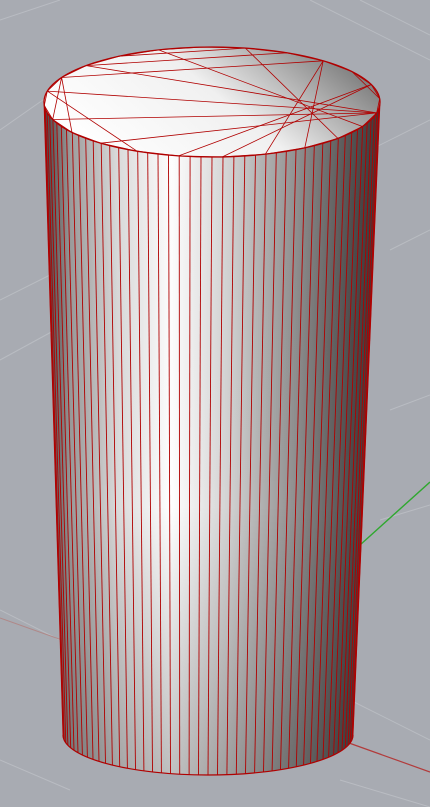  Describe the element at coordinates (31, 629) in the screenshot. I see `x-axis-line-back` at that location.